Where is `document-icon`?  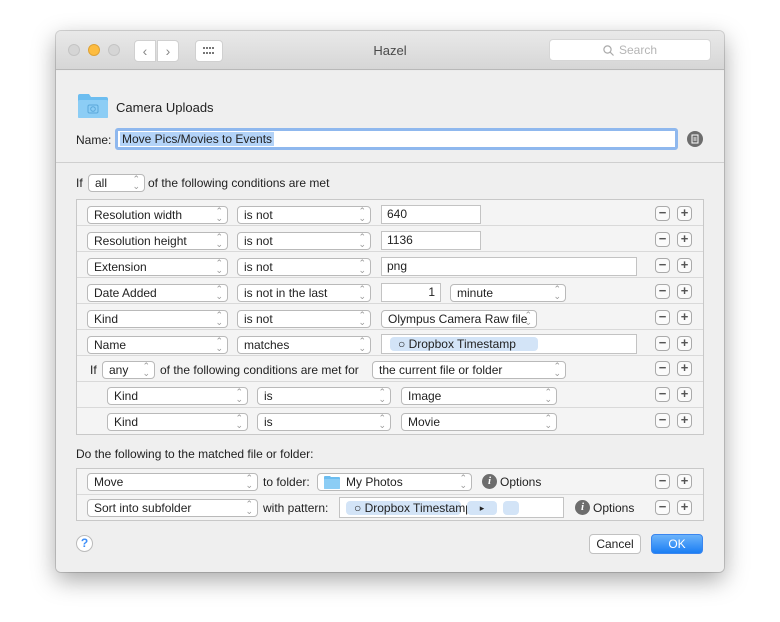
document-icon is located at coordinates (695, 139).